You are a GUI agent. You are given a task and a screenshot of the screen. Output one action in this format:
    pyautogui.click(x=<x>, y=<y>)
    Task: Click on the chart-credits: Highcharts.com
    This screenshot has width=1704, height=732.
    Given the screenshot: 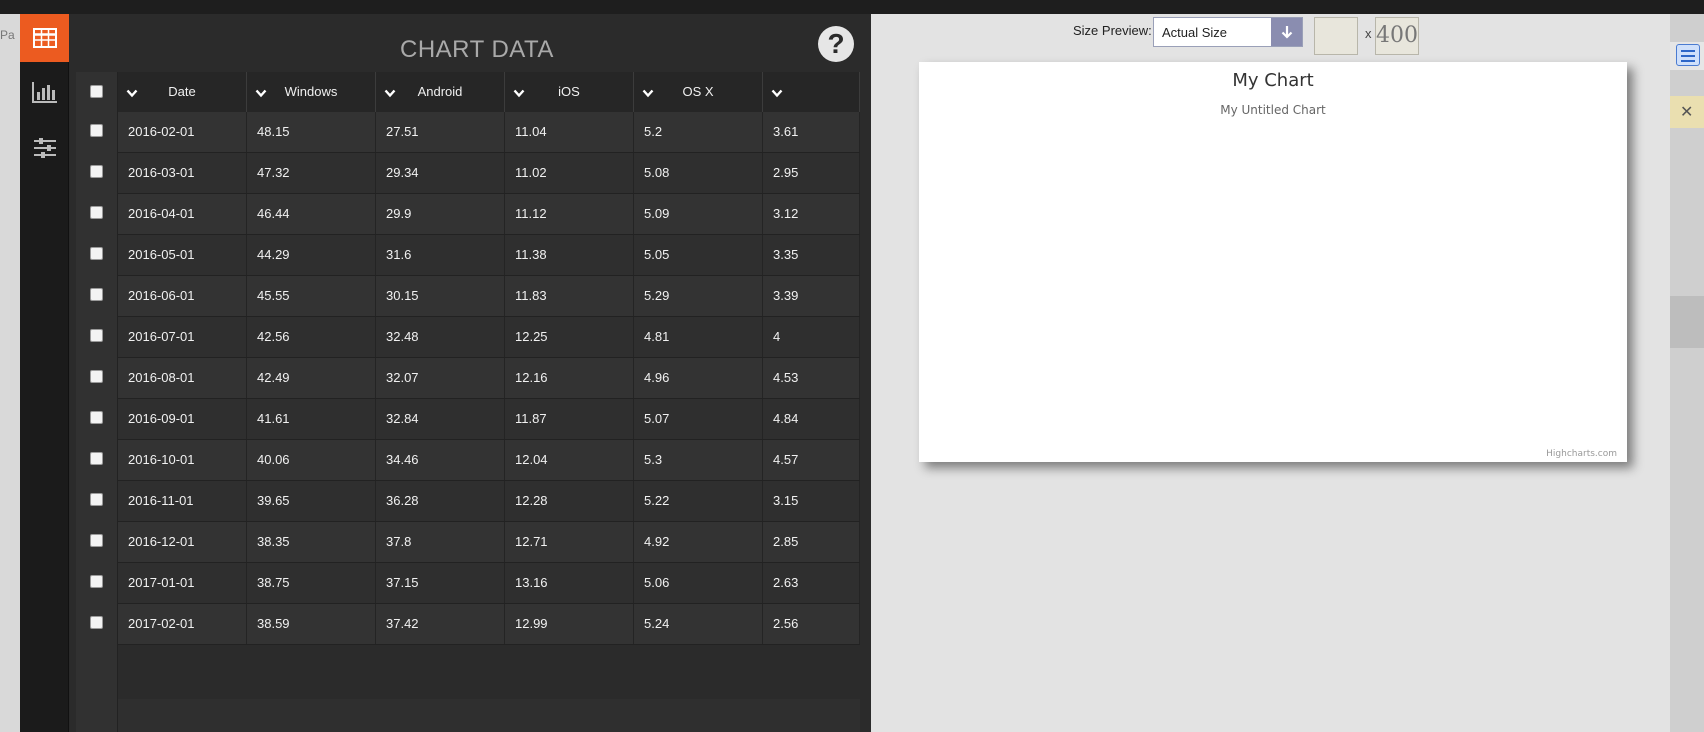 What is the action you would take?
    pyautogui.click(x=1581, y=454)
    